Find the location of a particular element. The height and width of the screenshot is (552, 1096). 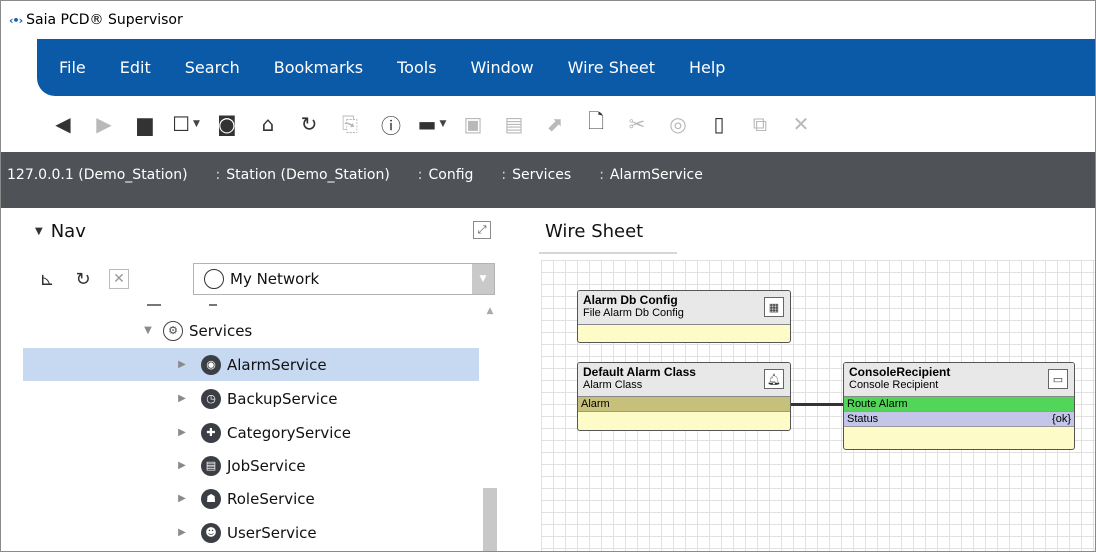

menu-bookmarks: Bookmarks is located at coordinates (318, 67).